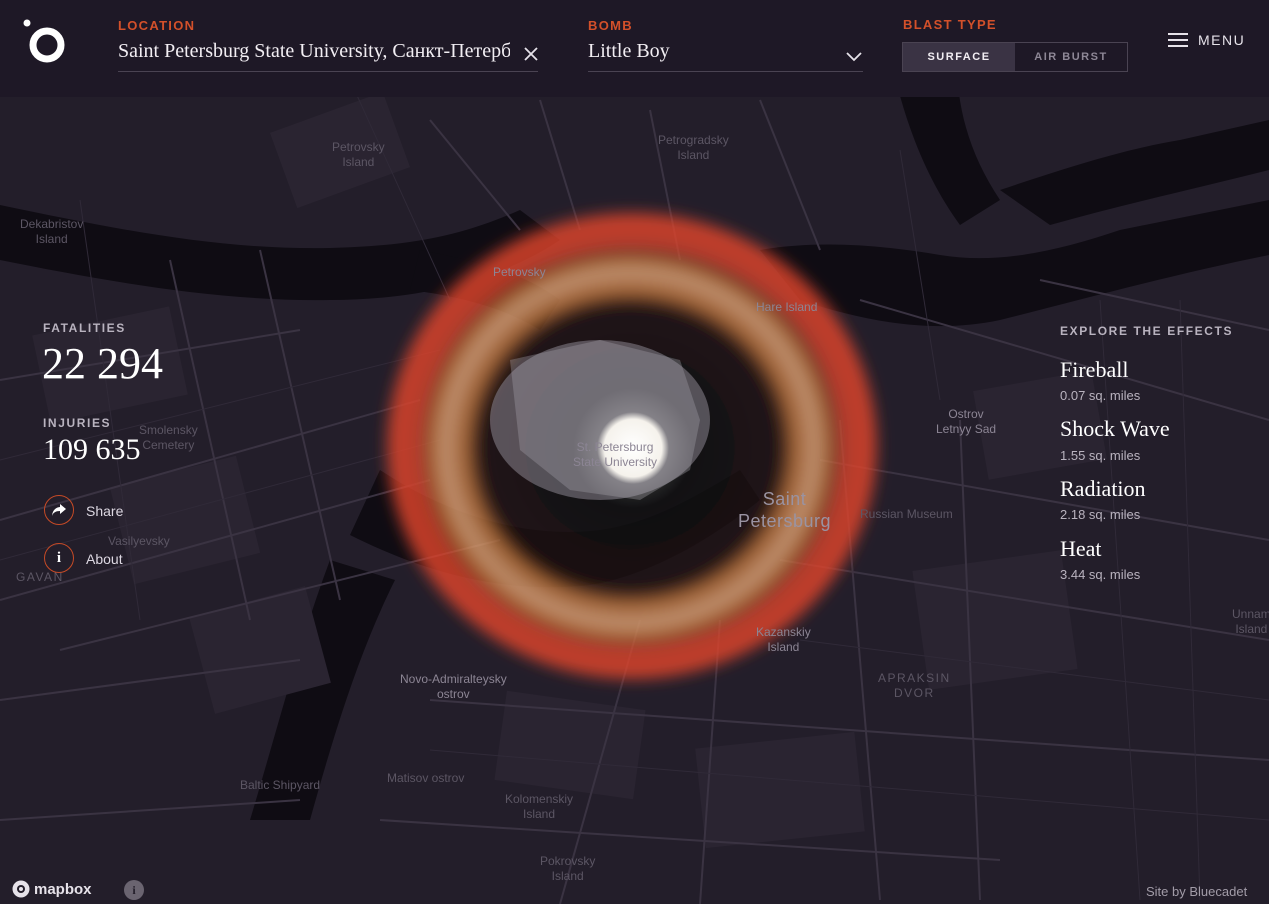  I want to click on location-underline, so click(328, 71).